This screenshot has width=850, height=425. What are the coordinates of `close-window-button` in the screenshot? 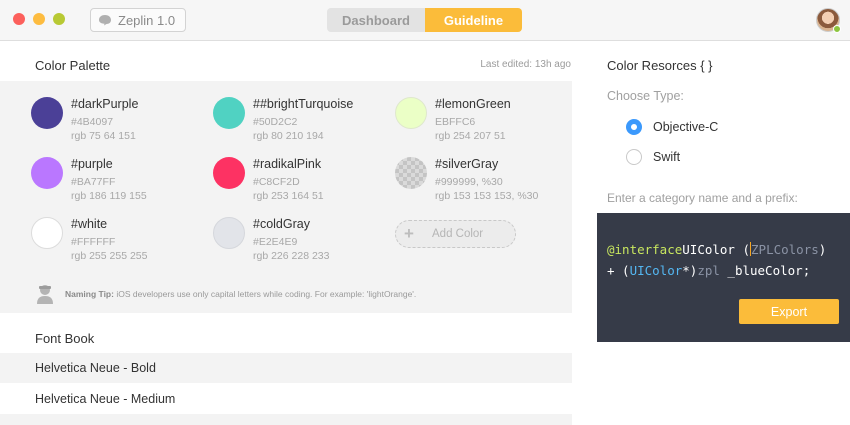 It's located at (19, 19).